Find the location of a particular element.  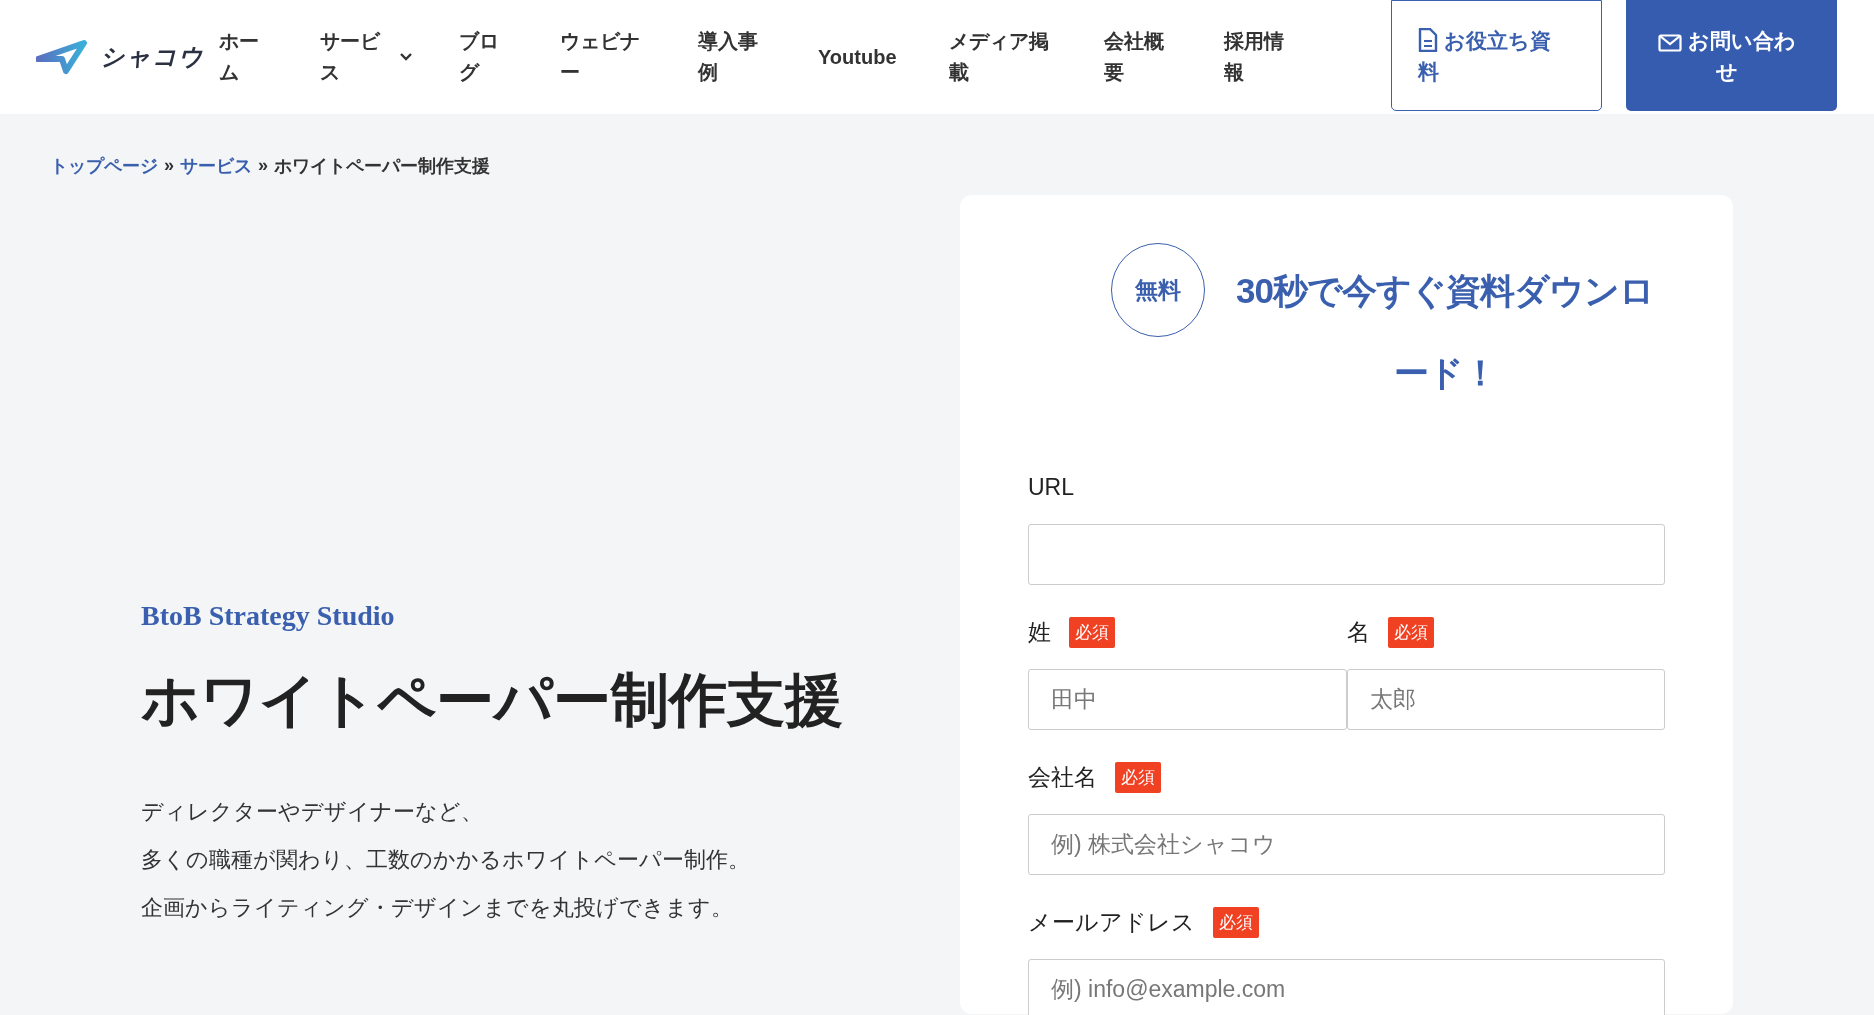

form-heading: 30秒で今すぐ資料ダウンロード！ is located at coordinates (1445, 332).